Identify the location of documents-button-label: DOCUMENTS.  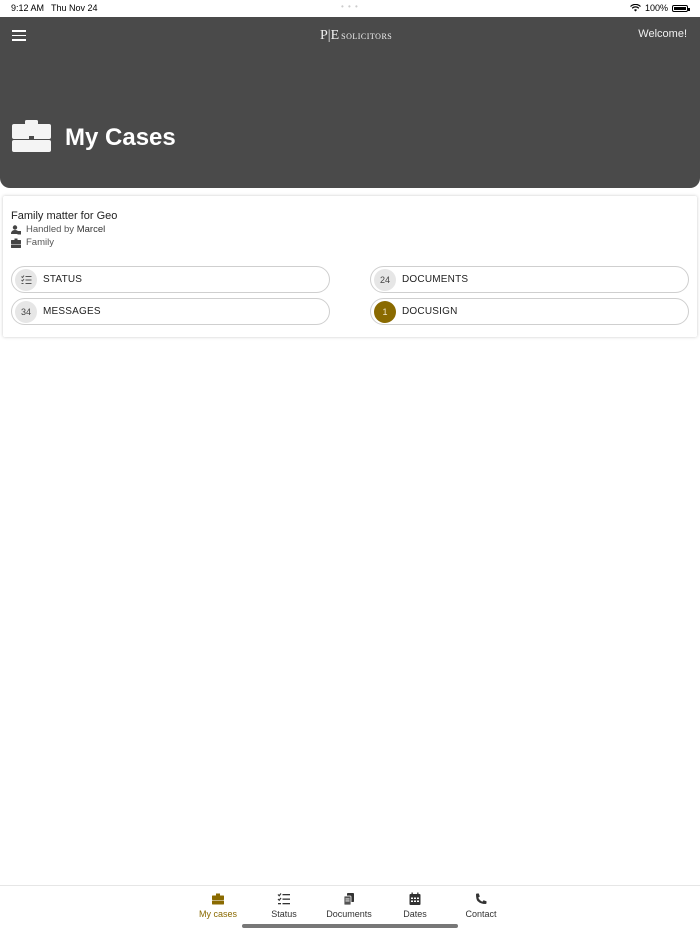
(435, 279).